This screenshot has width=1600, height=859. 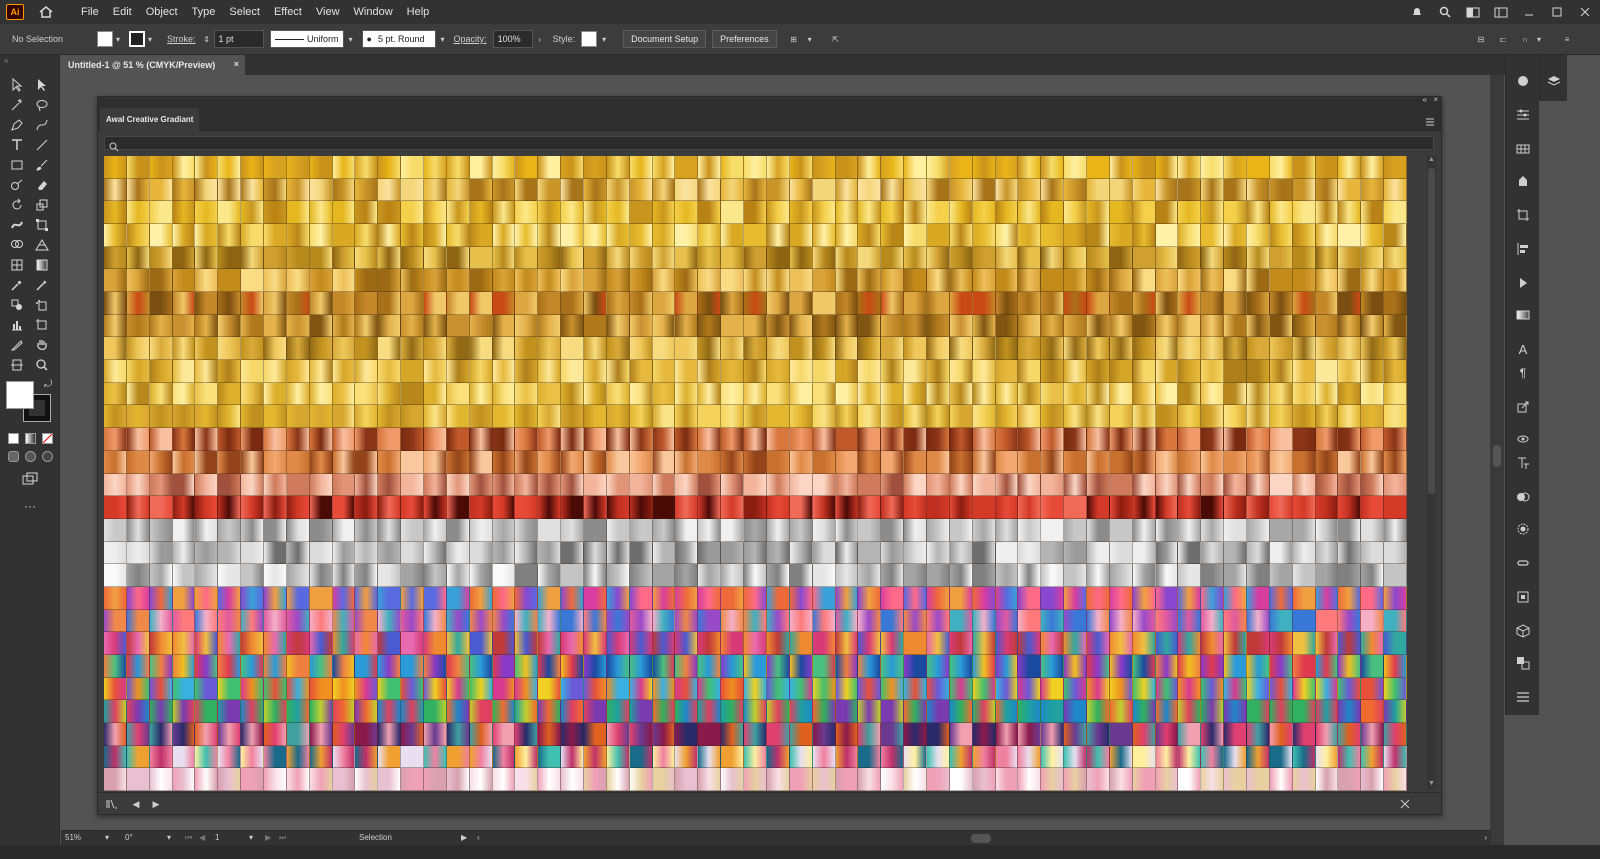 What do you see at coordinates (47, 438) in the screenshot?
I see `none-mode-icon` at bounding box center [47, 438].